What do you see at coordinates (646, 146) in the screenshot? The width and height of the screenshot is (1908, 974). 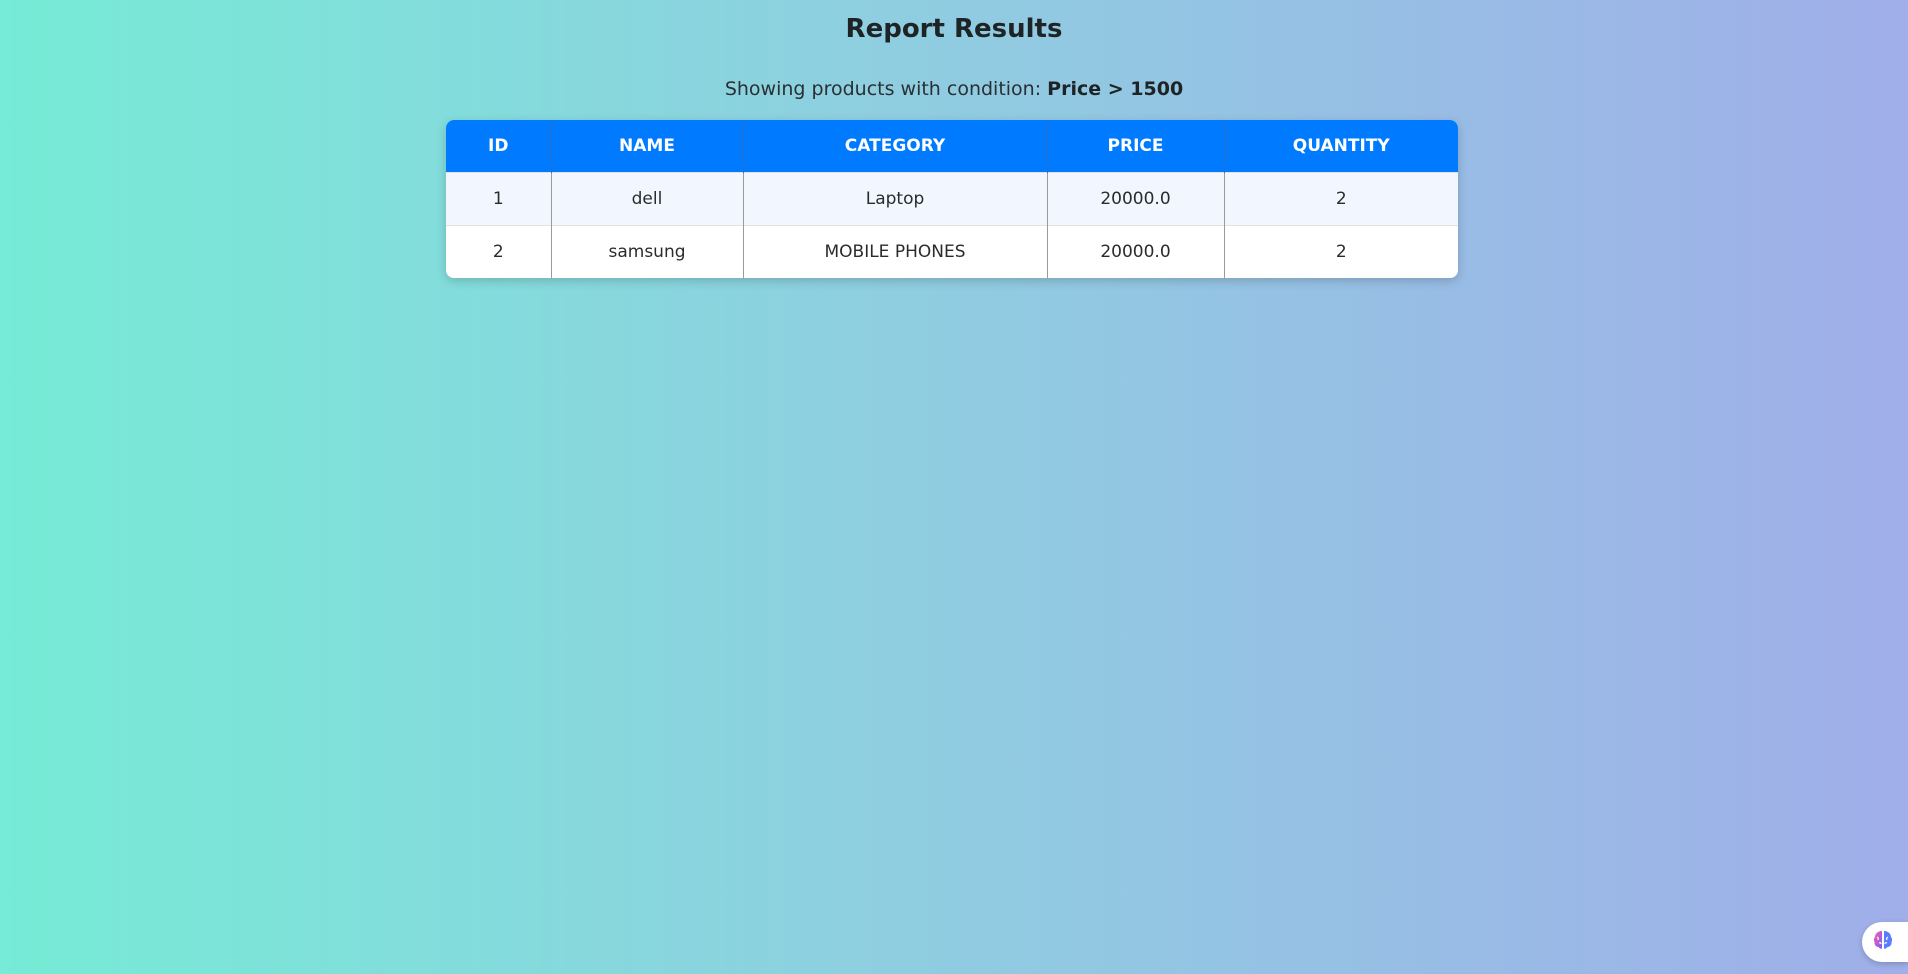 I see `column-header-name: NAME` at bounding box center [646, 146].